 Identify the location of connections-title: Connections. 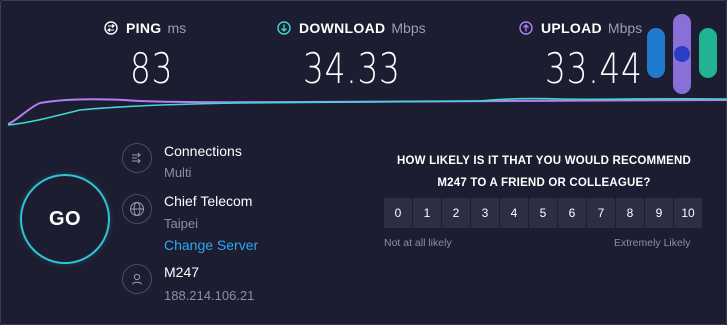
(203, 151).